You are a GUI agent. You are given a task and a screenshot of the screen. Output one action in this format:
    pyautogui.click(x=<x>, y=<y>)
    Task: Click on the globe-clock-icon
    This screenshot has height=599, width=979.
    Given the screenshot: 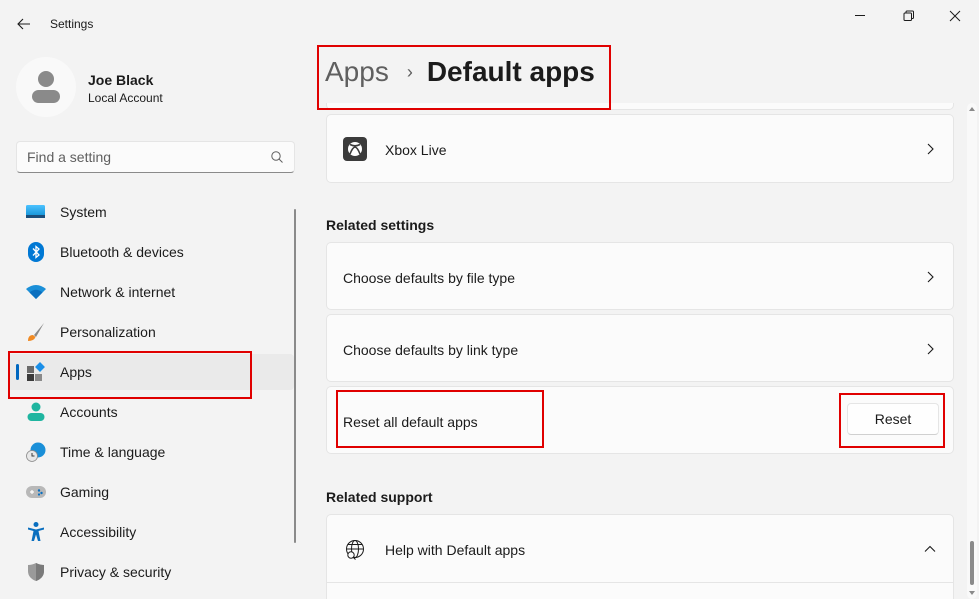 What is the action you would take?
    pyautogui.click(x=36, y=452)
    